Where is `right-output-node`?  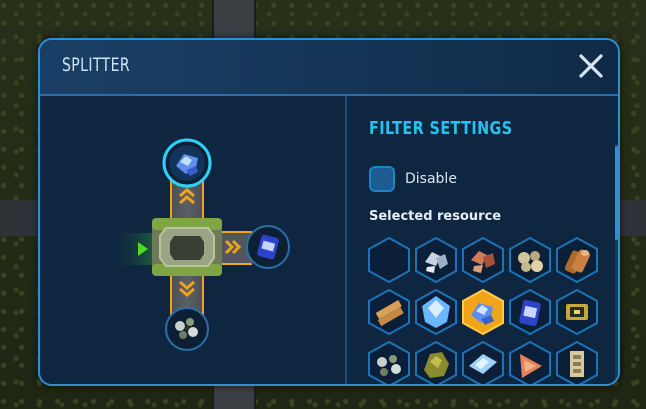 right-output-node is located at coordinates (268, 247).